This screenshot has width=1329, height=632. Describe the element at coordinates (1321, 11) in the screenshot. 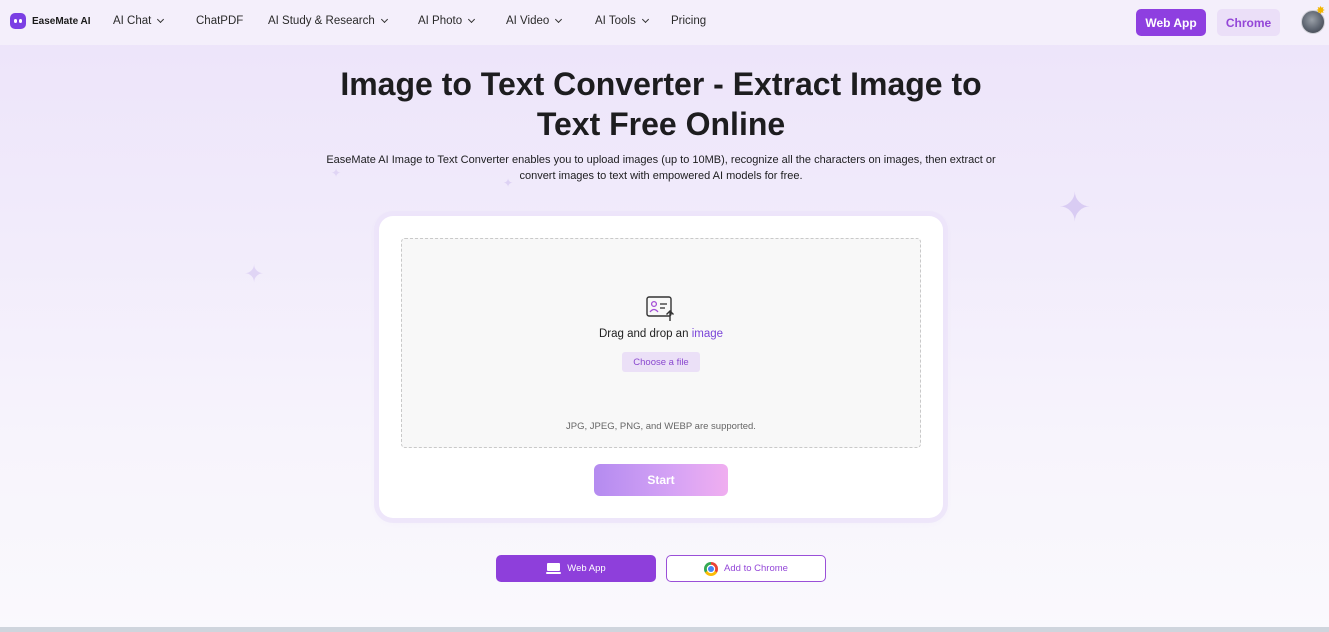

I see `crown-badge-icon: ✸` at that location.